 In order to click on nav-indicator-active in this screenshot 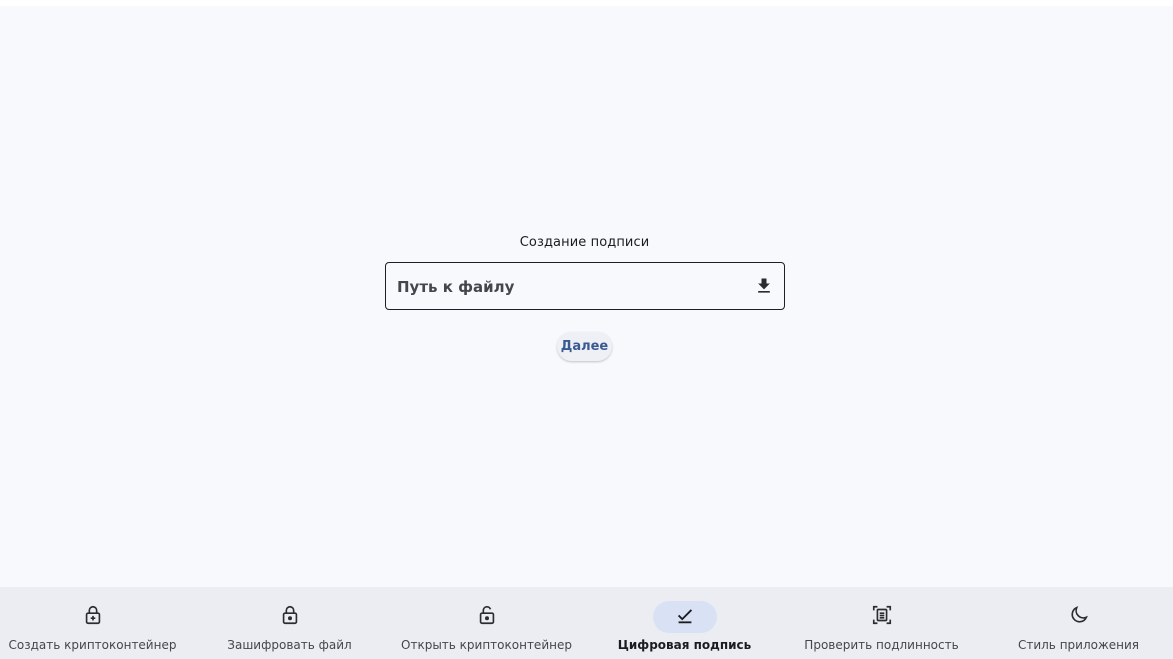, I will do `click(684, 617)`.